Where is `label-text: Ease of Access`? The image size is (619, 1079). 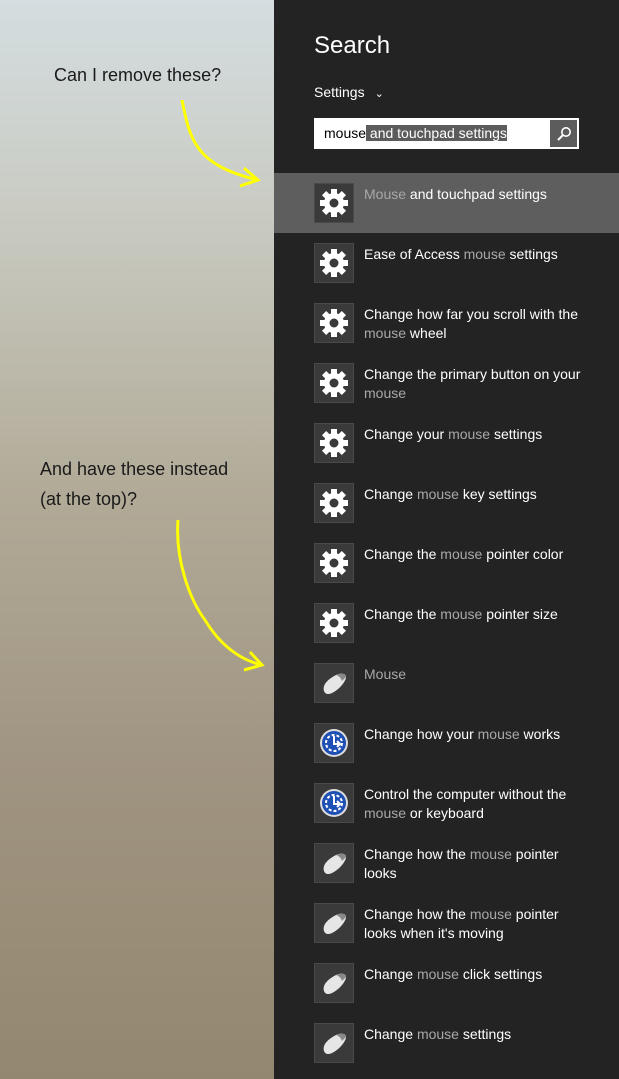 label-text: Ease of Access is located at coordinates (414, 254).